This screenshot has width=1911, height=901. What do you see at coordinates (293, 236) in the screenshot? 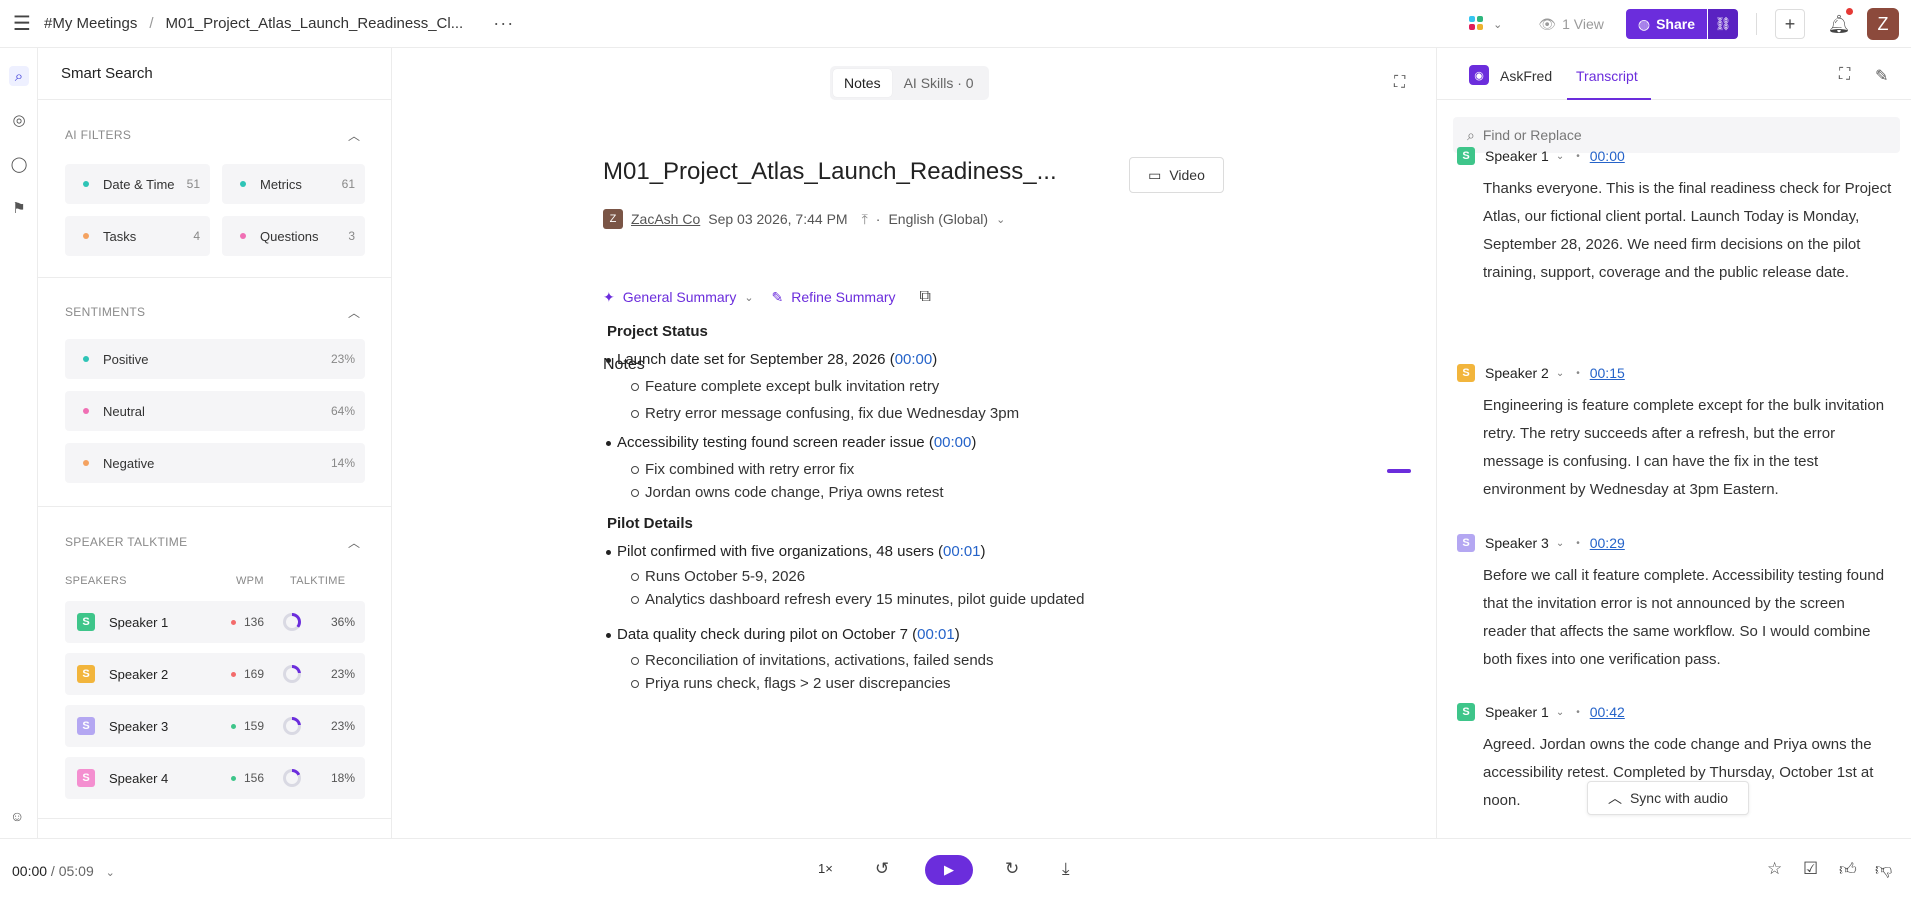
I see `filter-chip-questions: Questions 3` at bounding box center [293, 236].